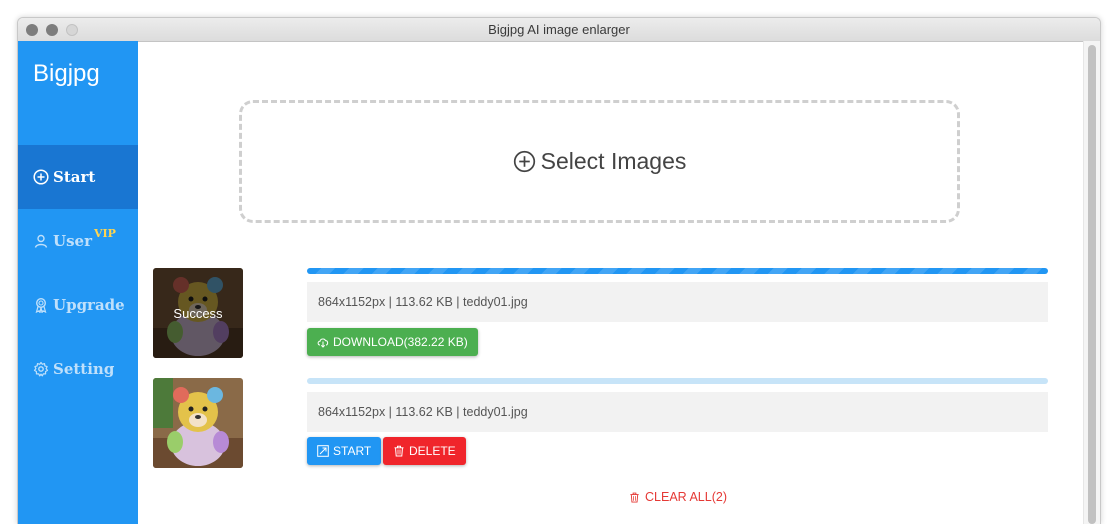 This screenshot has width=1115, height=524. I want to click on sidebar-item-user: User VIP, so click(78, 241).